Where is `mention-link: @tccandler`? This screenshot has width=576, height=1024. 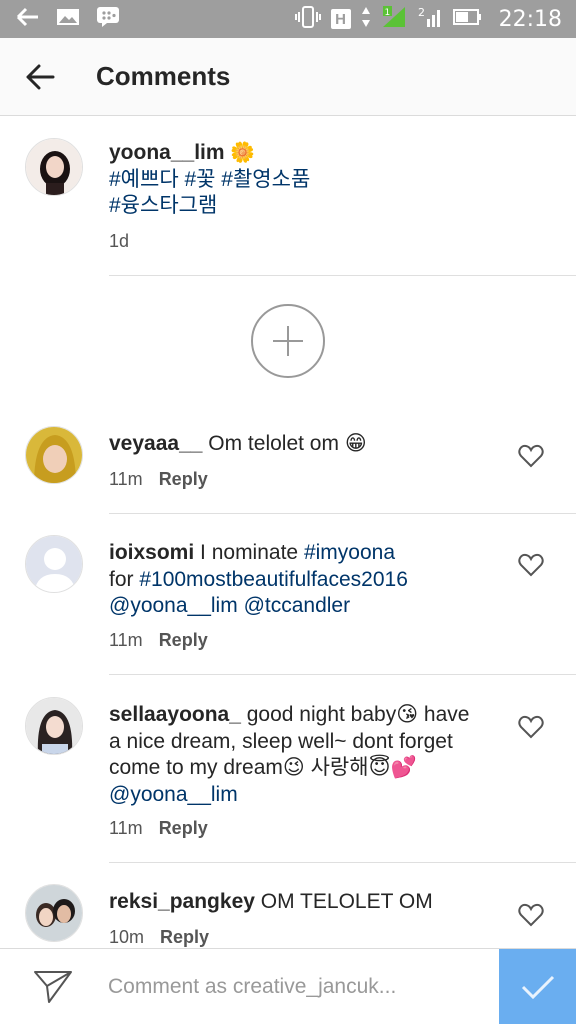 mention-link: @tccandler is located at coordinates (297, 605).